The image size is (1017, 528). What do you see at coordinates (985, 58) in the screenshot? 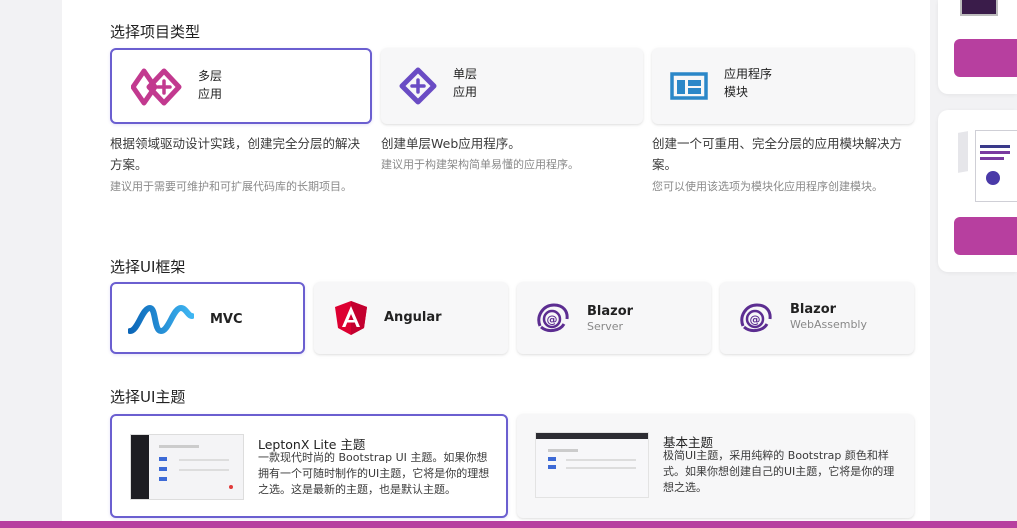
I see `side-promo-button-top` at bounding box center [985, 58].